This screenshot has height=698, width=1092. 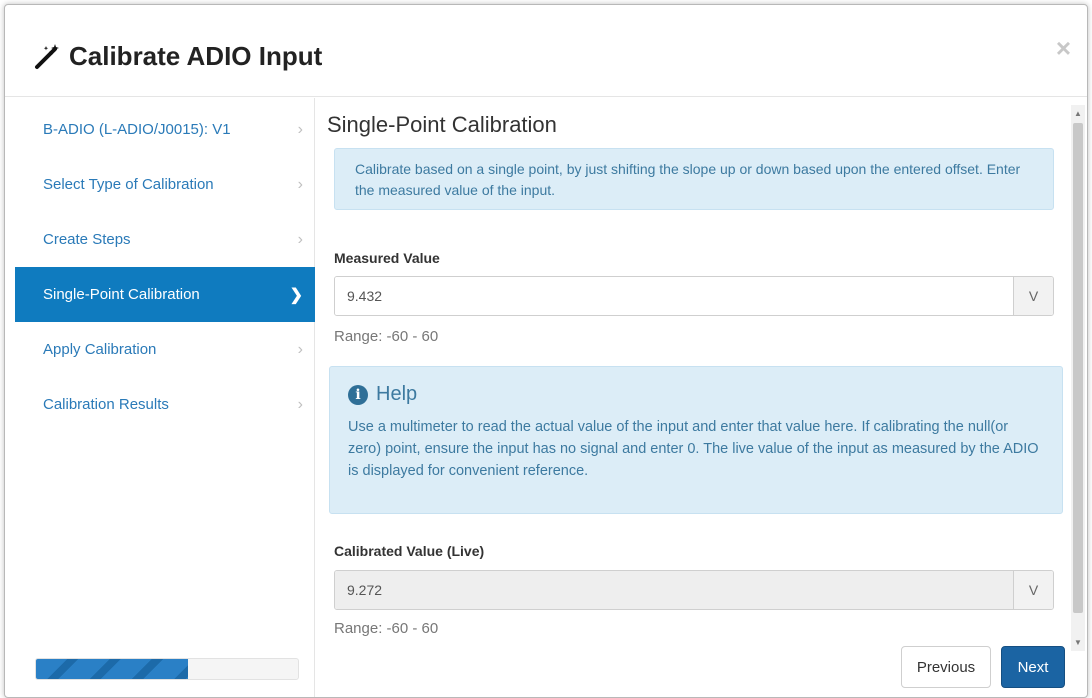 I want to click on wizard-progress-bar, so click(x=167, y=669).